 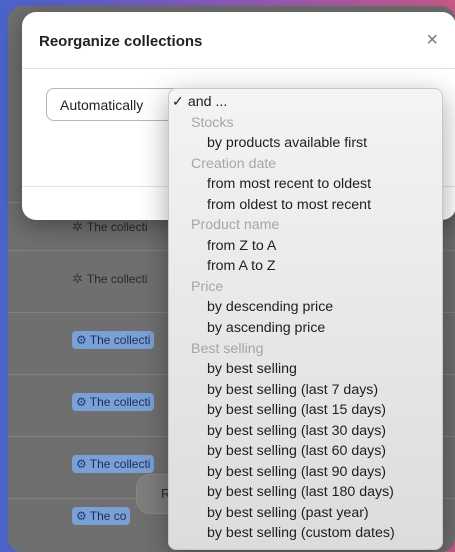 I want to click on menu-item: from oldest to most recent, so click(x=305, y=205).